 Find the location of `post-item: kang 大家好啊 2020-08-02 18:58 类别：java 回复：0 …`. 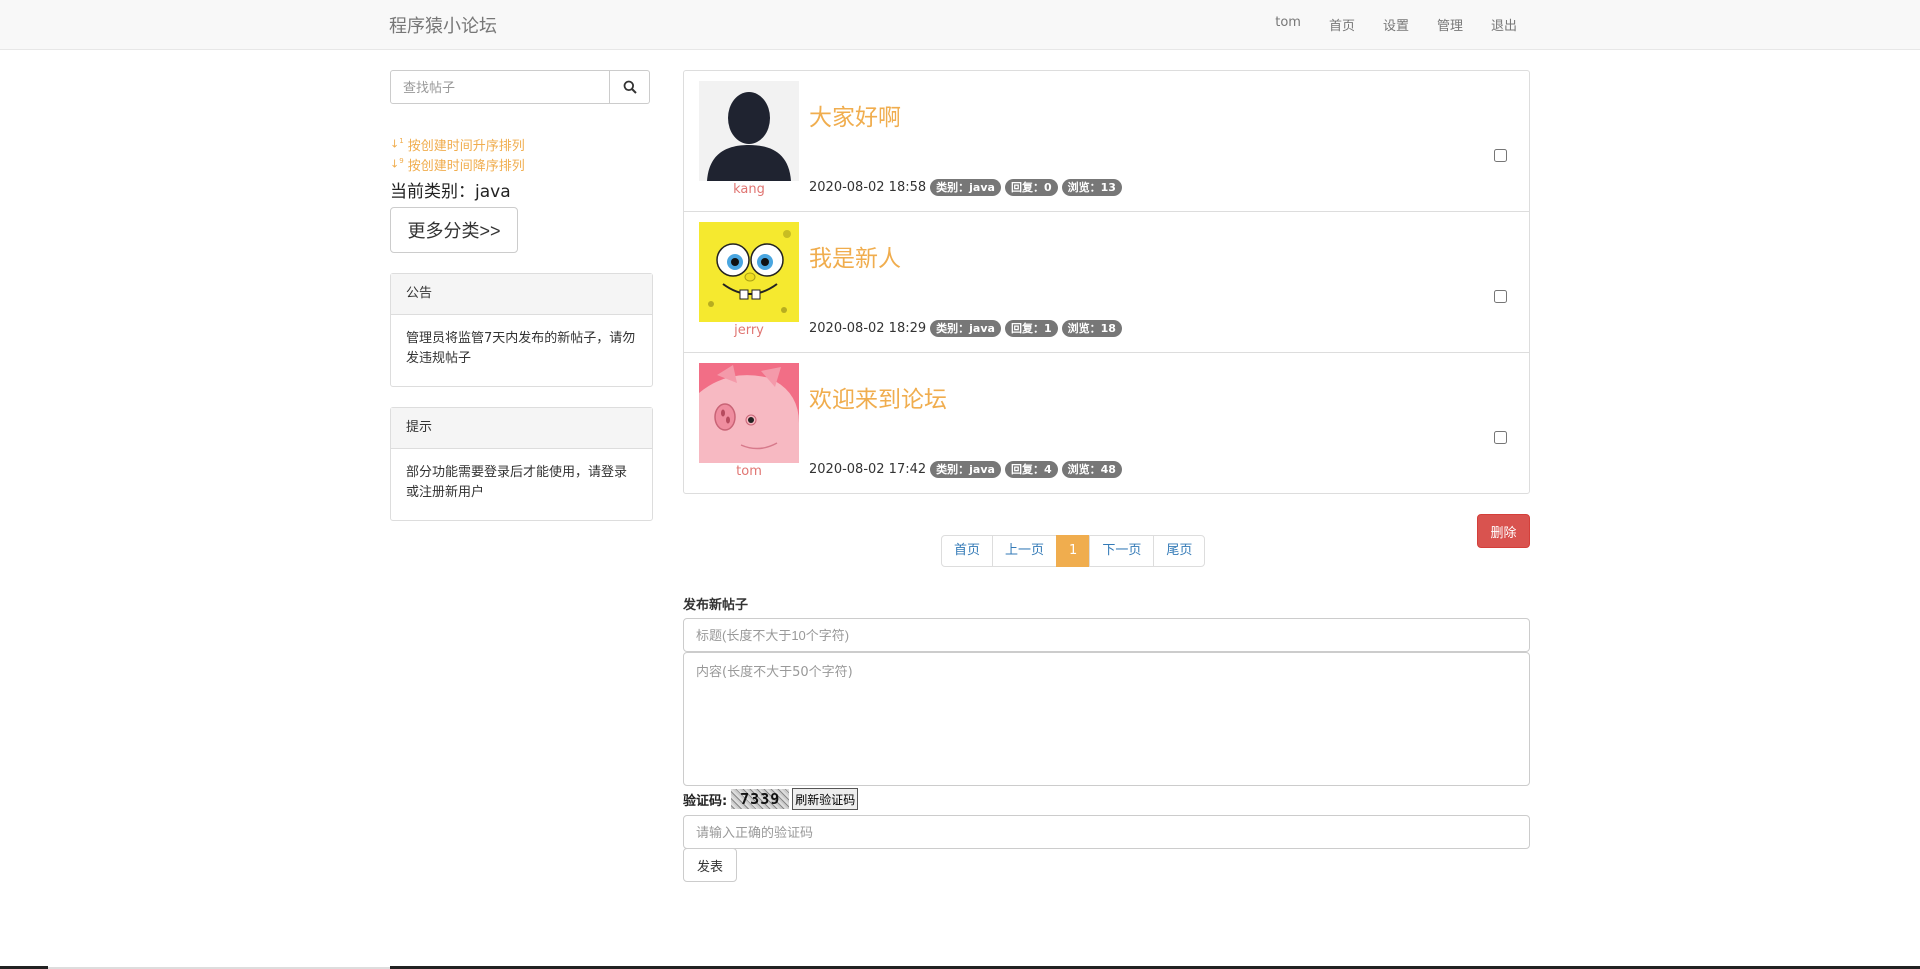

post-item: kang 大家好啊 2020-08-02 18:58 类别：java 回复：0 … is located at coordinates (1106, 141).